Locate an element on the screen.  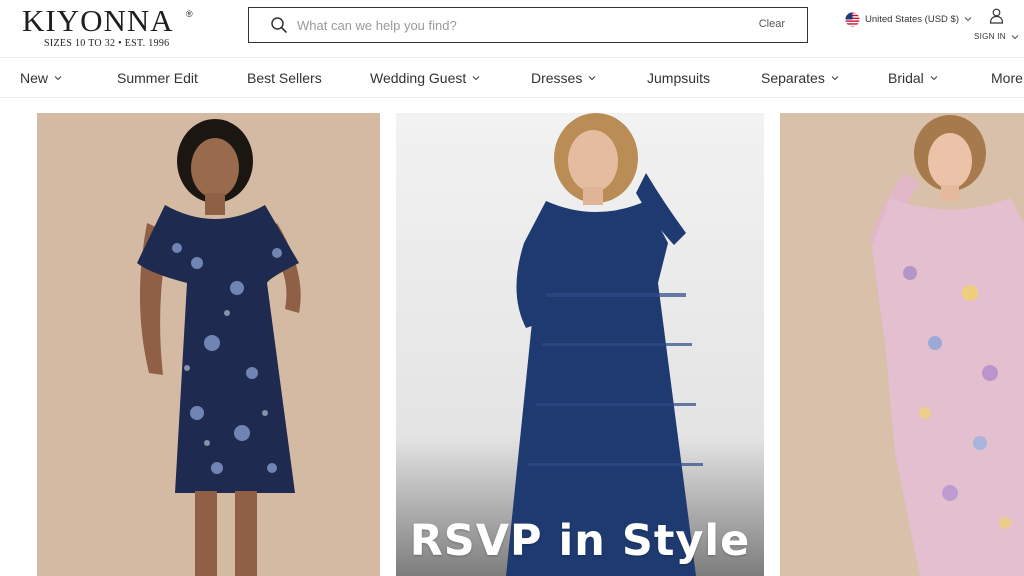
search-bar: Clear is located at coordinates (528, 25).